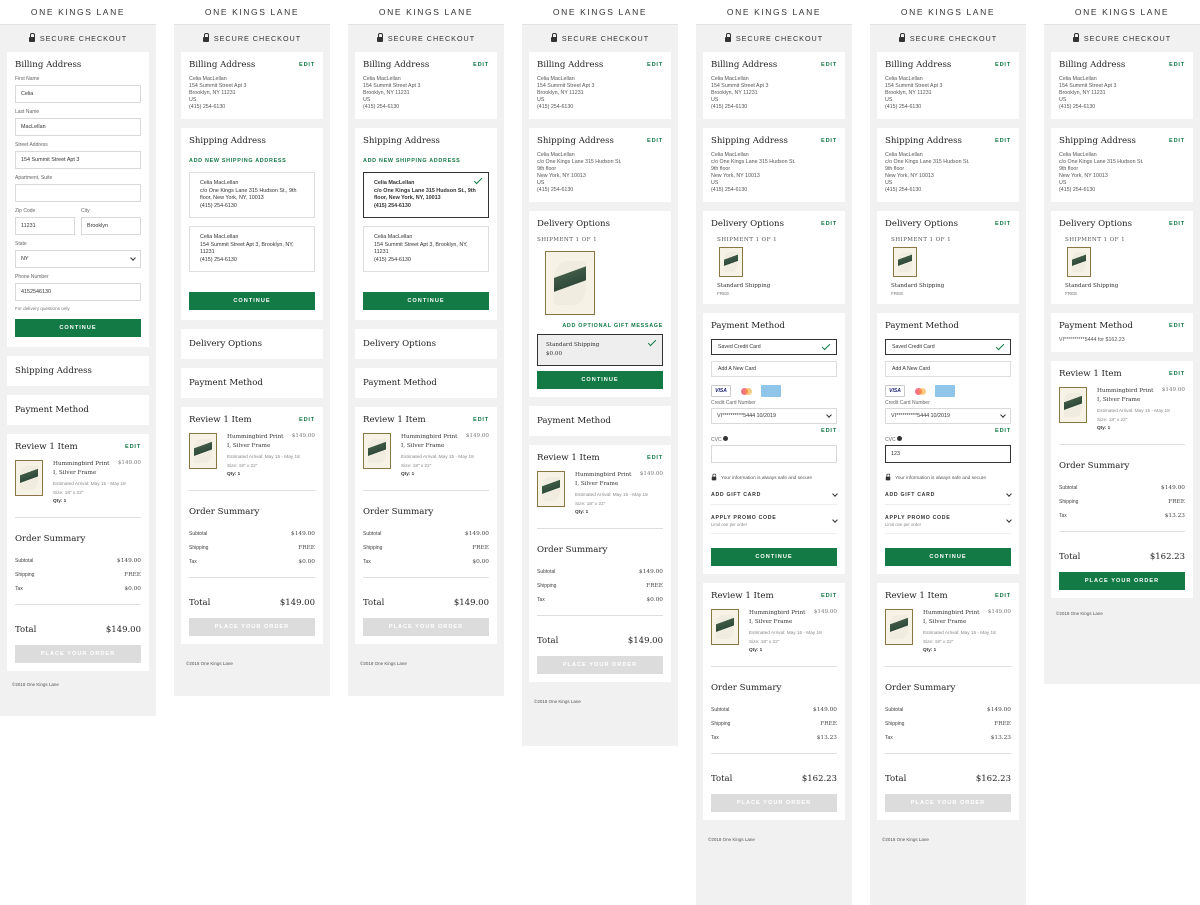 The height and width of the screenshot is (905, 1200). Describe the element at coordinates (948, 454) in the screenshot. I see `cvc-input: 123` at that location.